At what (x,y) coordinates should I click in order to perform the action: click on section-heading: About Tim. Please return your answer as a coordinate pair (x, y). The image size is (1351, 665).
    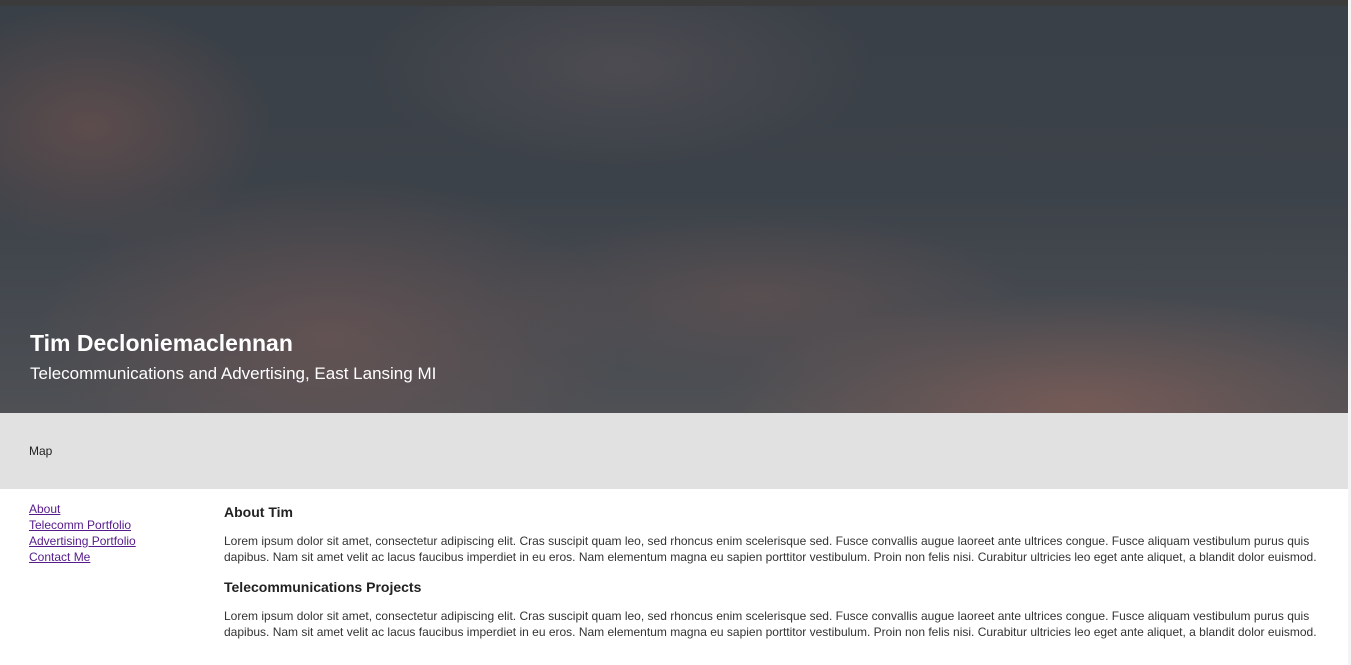
    Looking at the image, I should click on (258, 512).